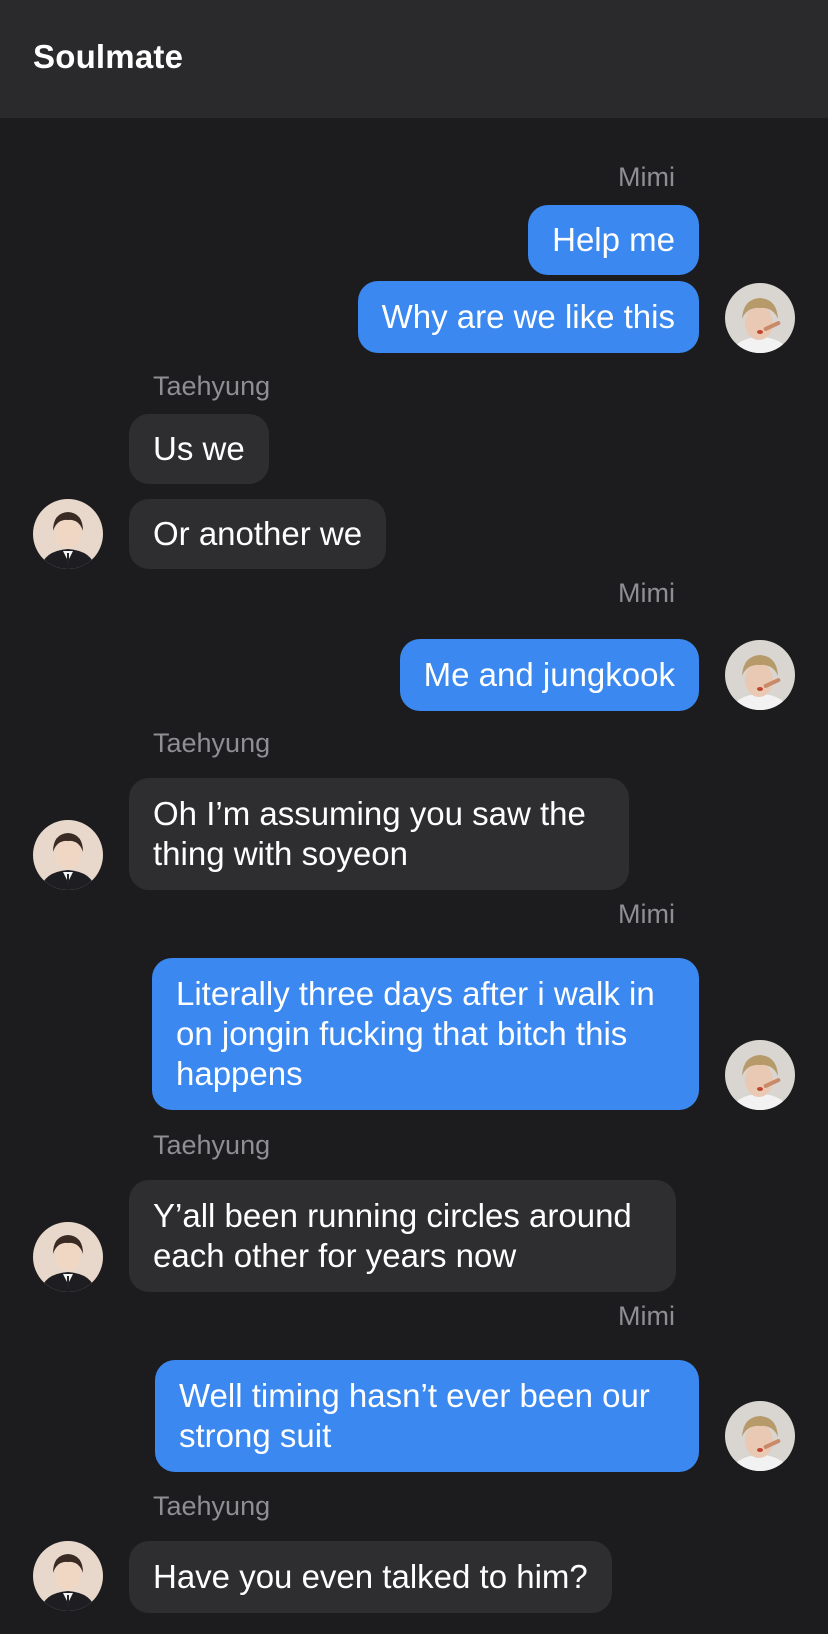  Describe the element at coordinates (414, 59) in the screenshot. I see `chat-header: Soulmate` at that location.